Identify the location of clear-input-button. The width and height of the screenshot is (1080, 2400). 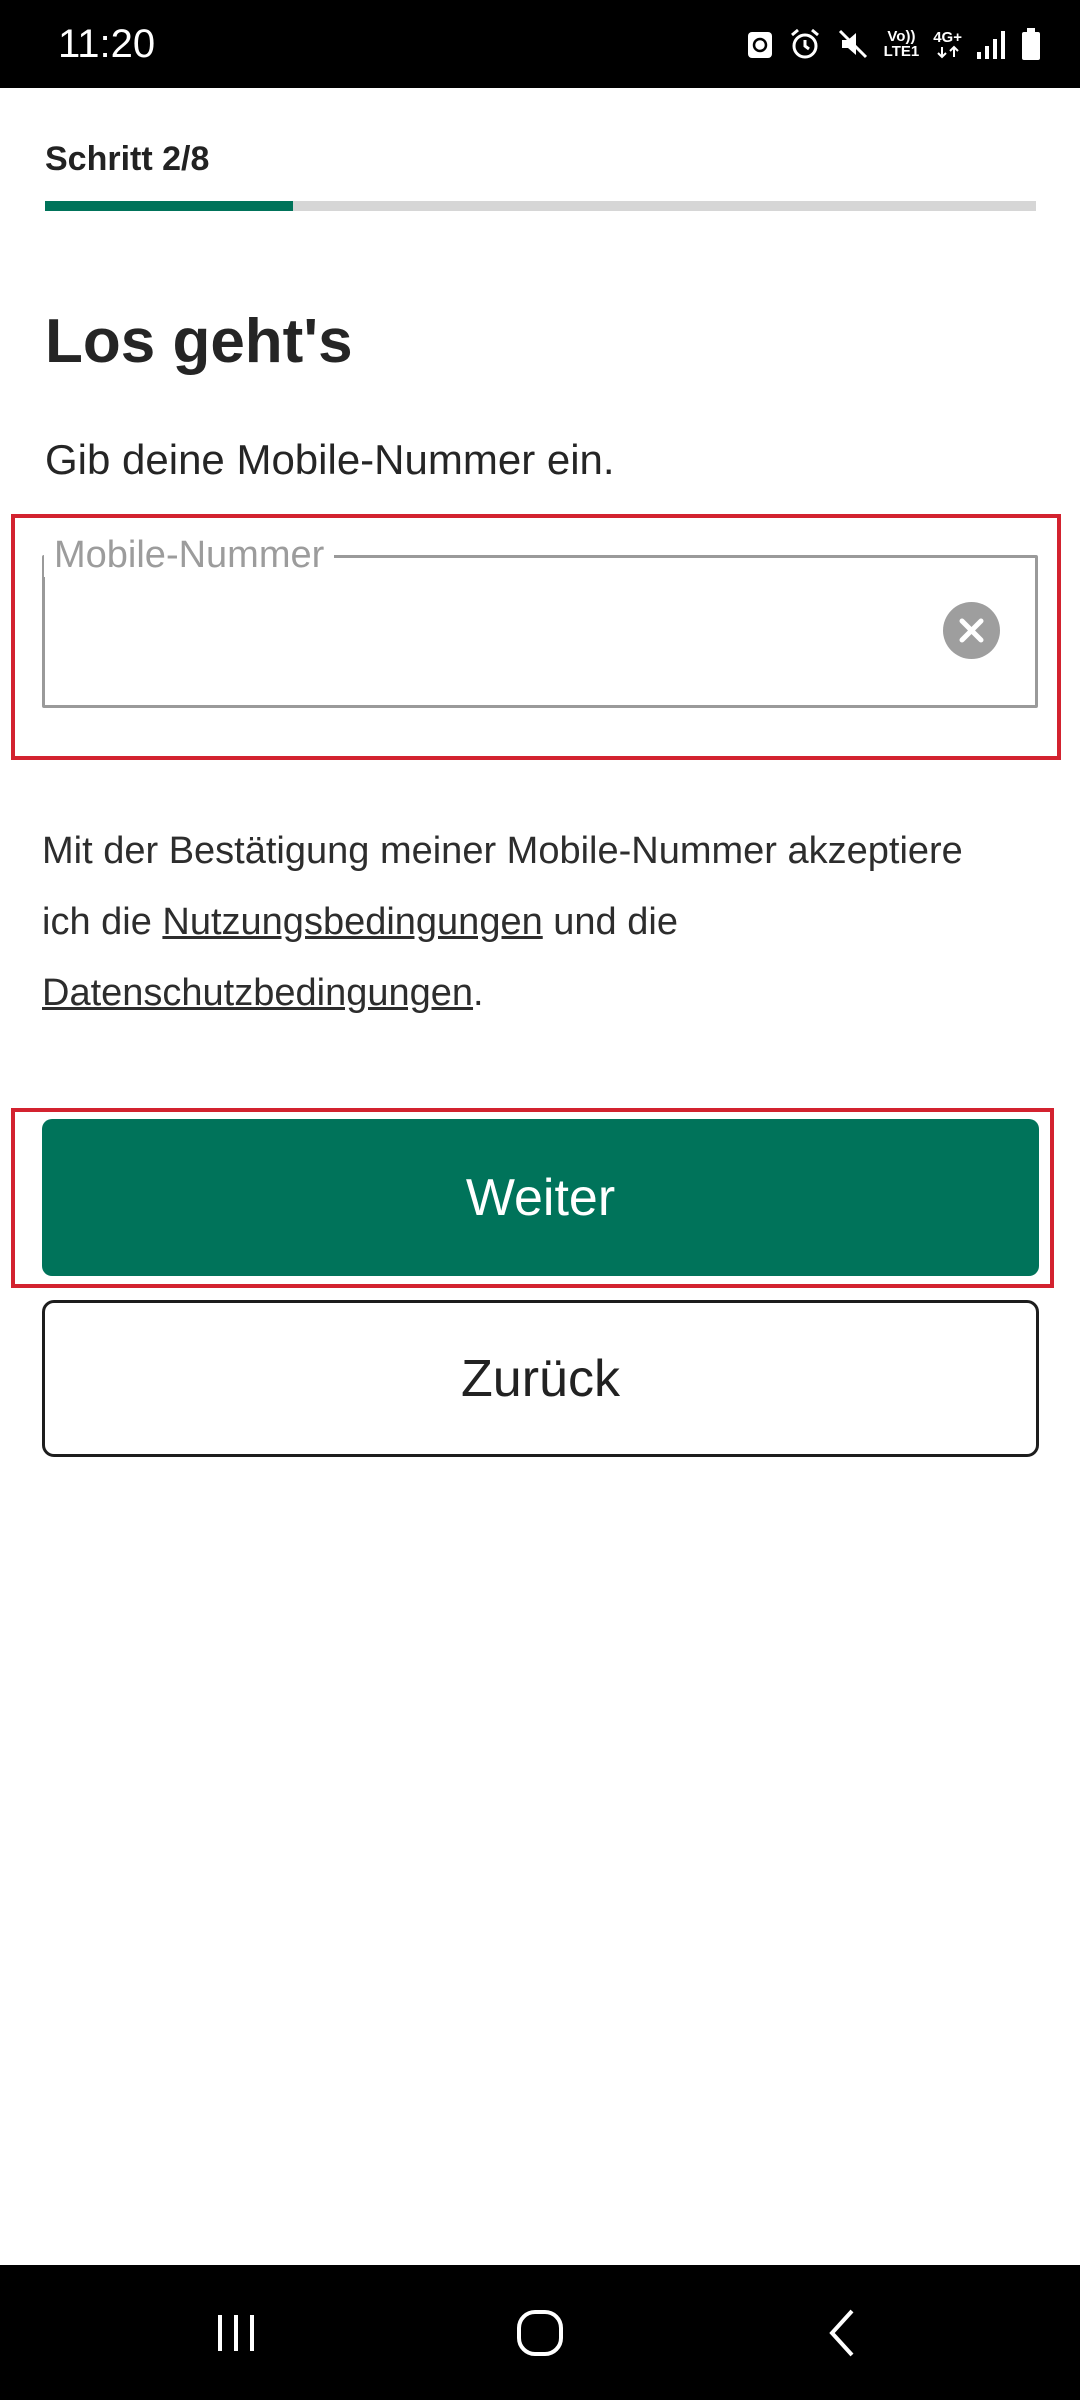
(971, 630).